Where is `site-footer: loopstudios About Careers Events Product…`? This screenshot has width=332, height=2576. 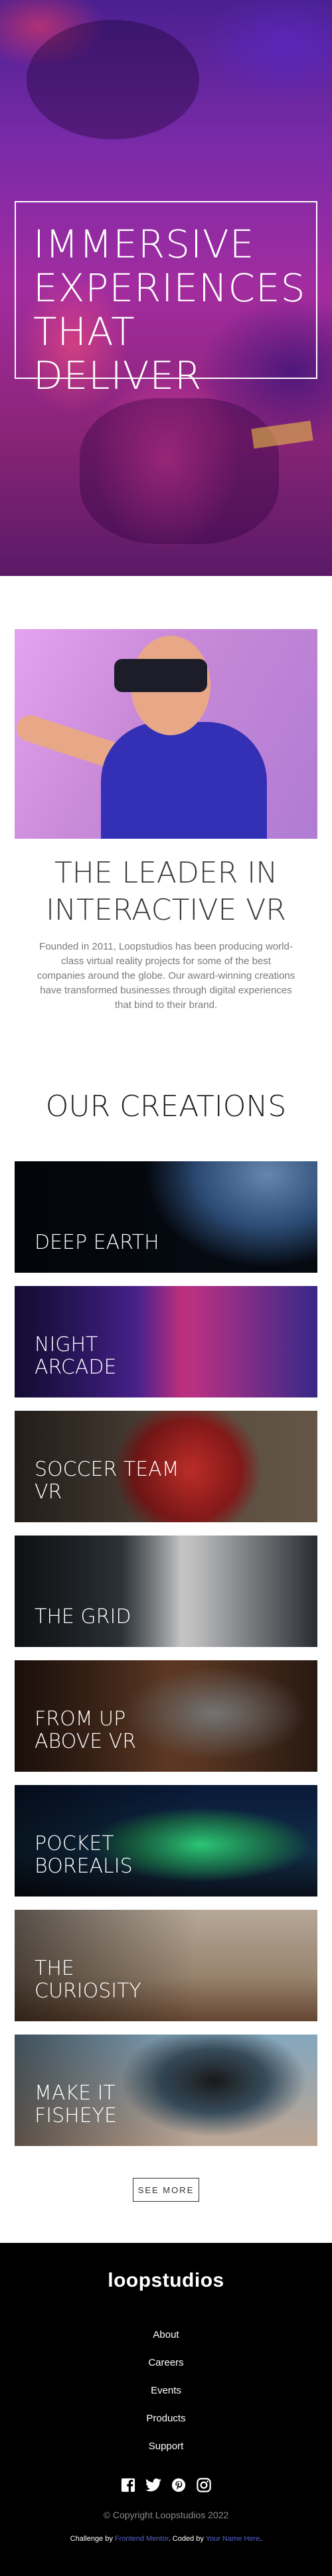
site-footer: loopstudios About Careers Events Product… is located at coordinates (166, 2410).